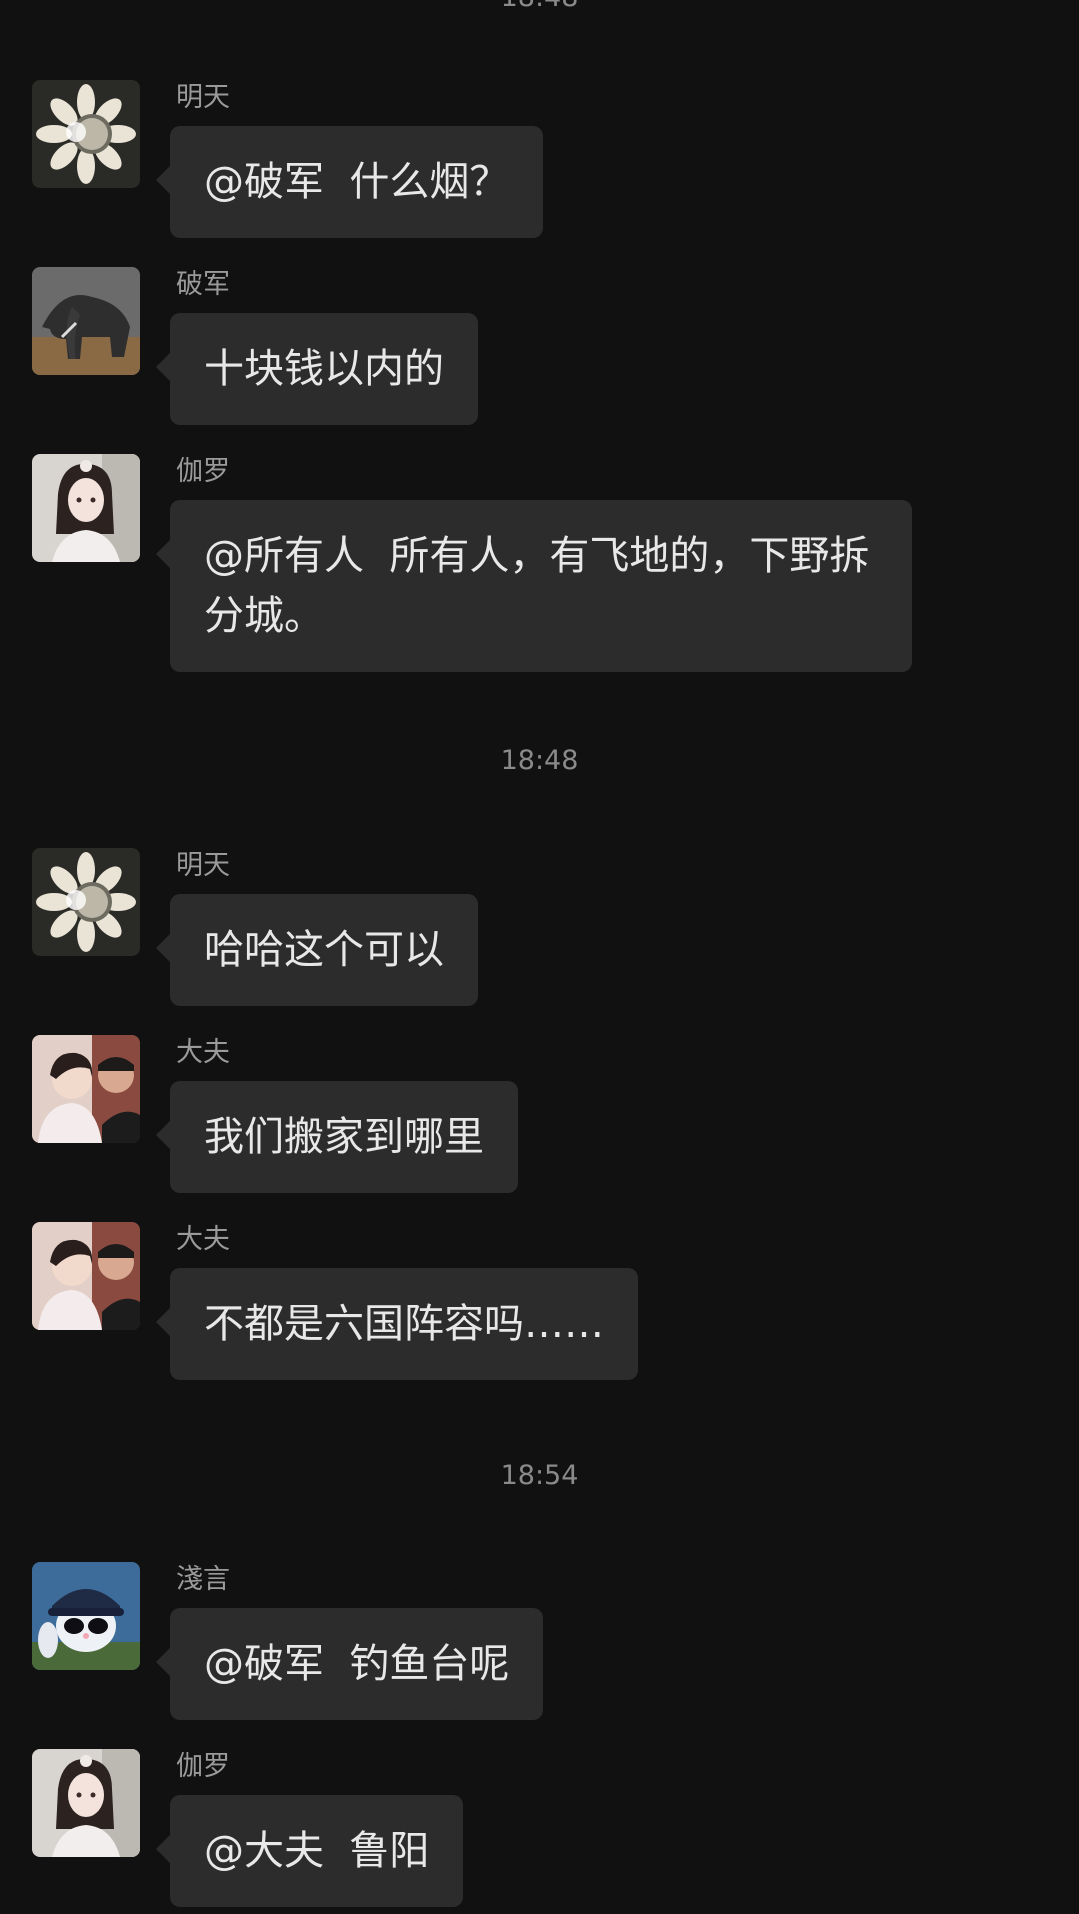 The image size is (1079, 1914). What do you see at coordinates (349, 1664) in the screenshot?
I see `message-bubble: @破军 钓鱼台呢` at bounding box center [349, 1664].